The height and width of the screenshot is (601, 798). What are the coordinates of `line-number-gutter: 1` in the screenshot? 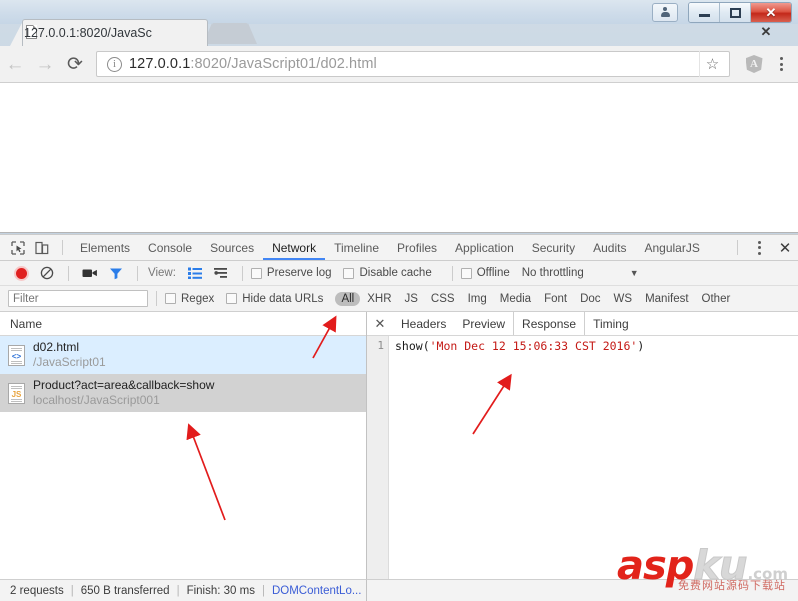 It's located at (378, 457).